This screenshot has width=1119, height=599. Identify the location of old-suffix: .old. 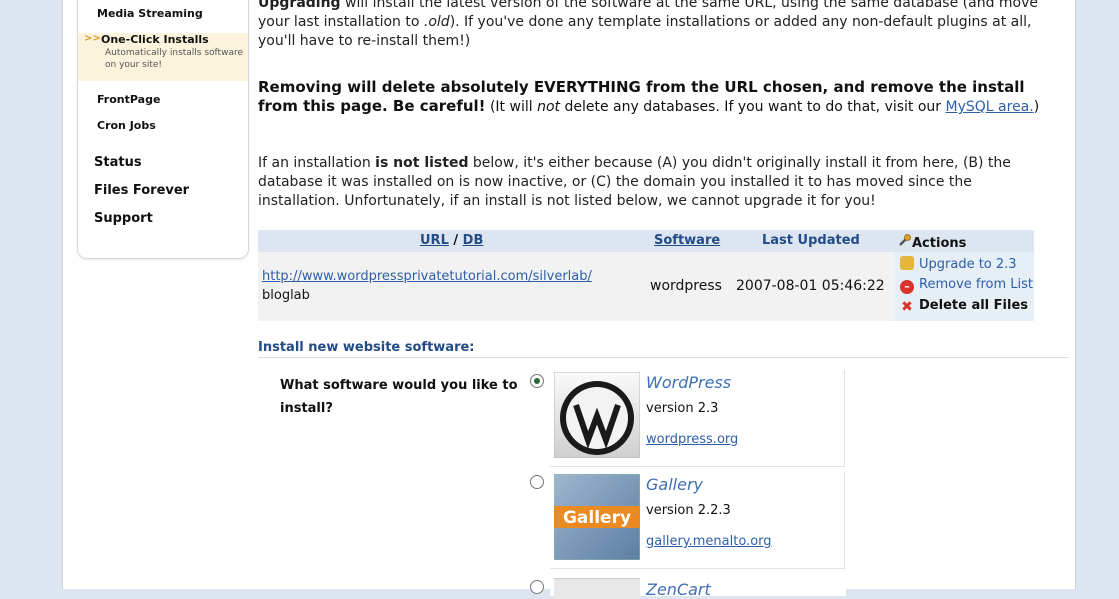
(436, 22).